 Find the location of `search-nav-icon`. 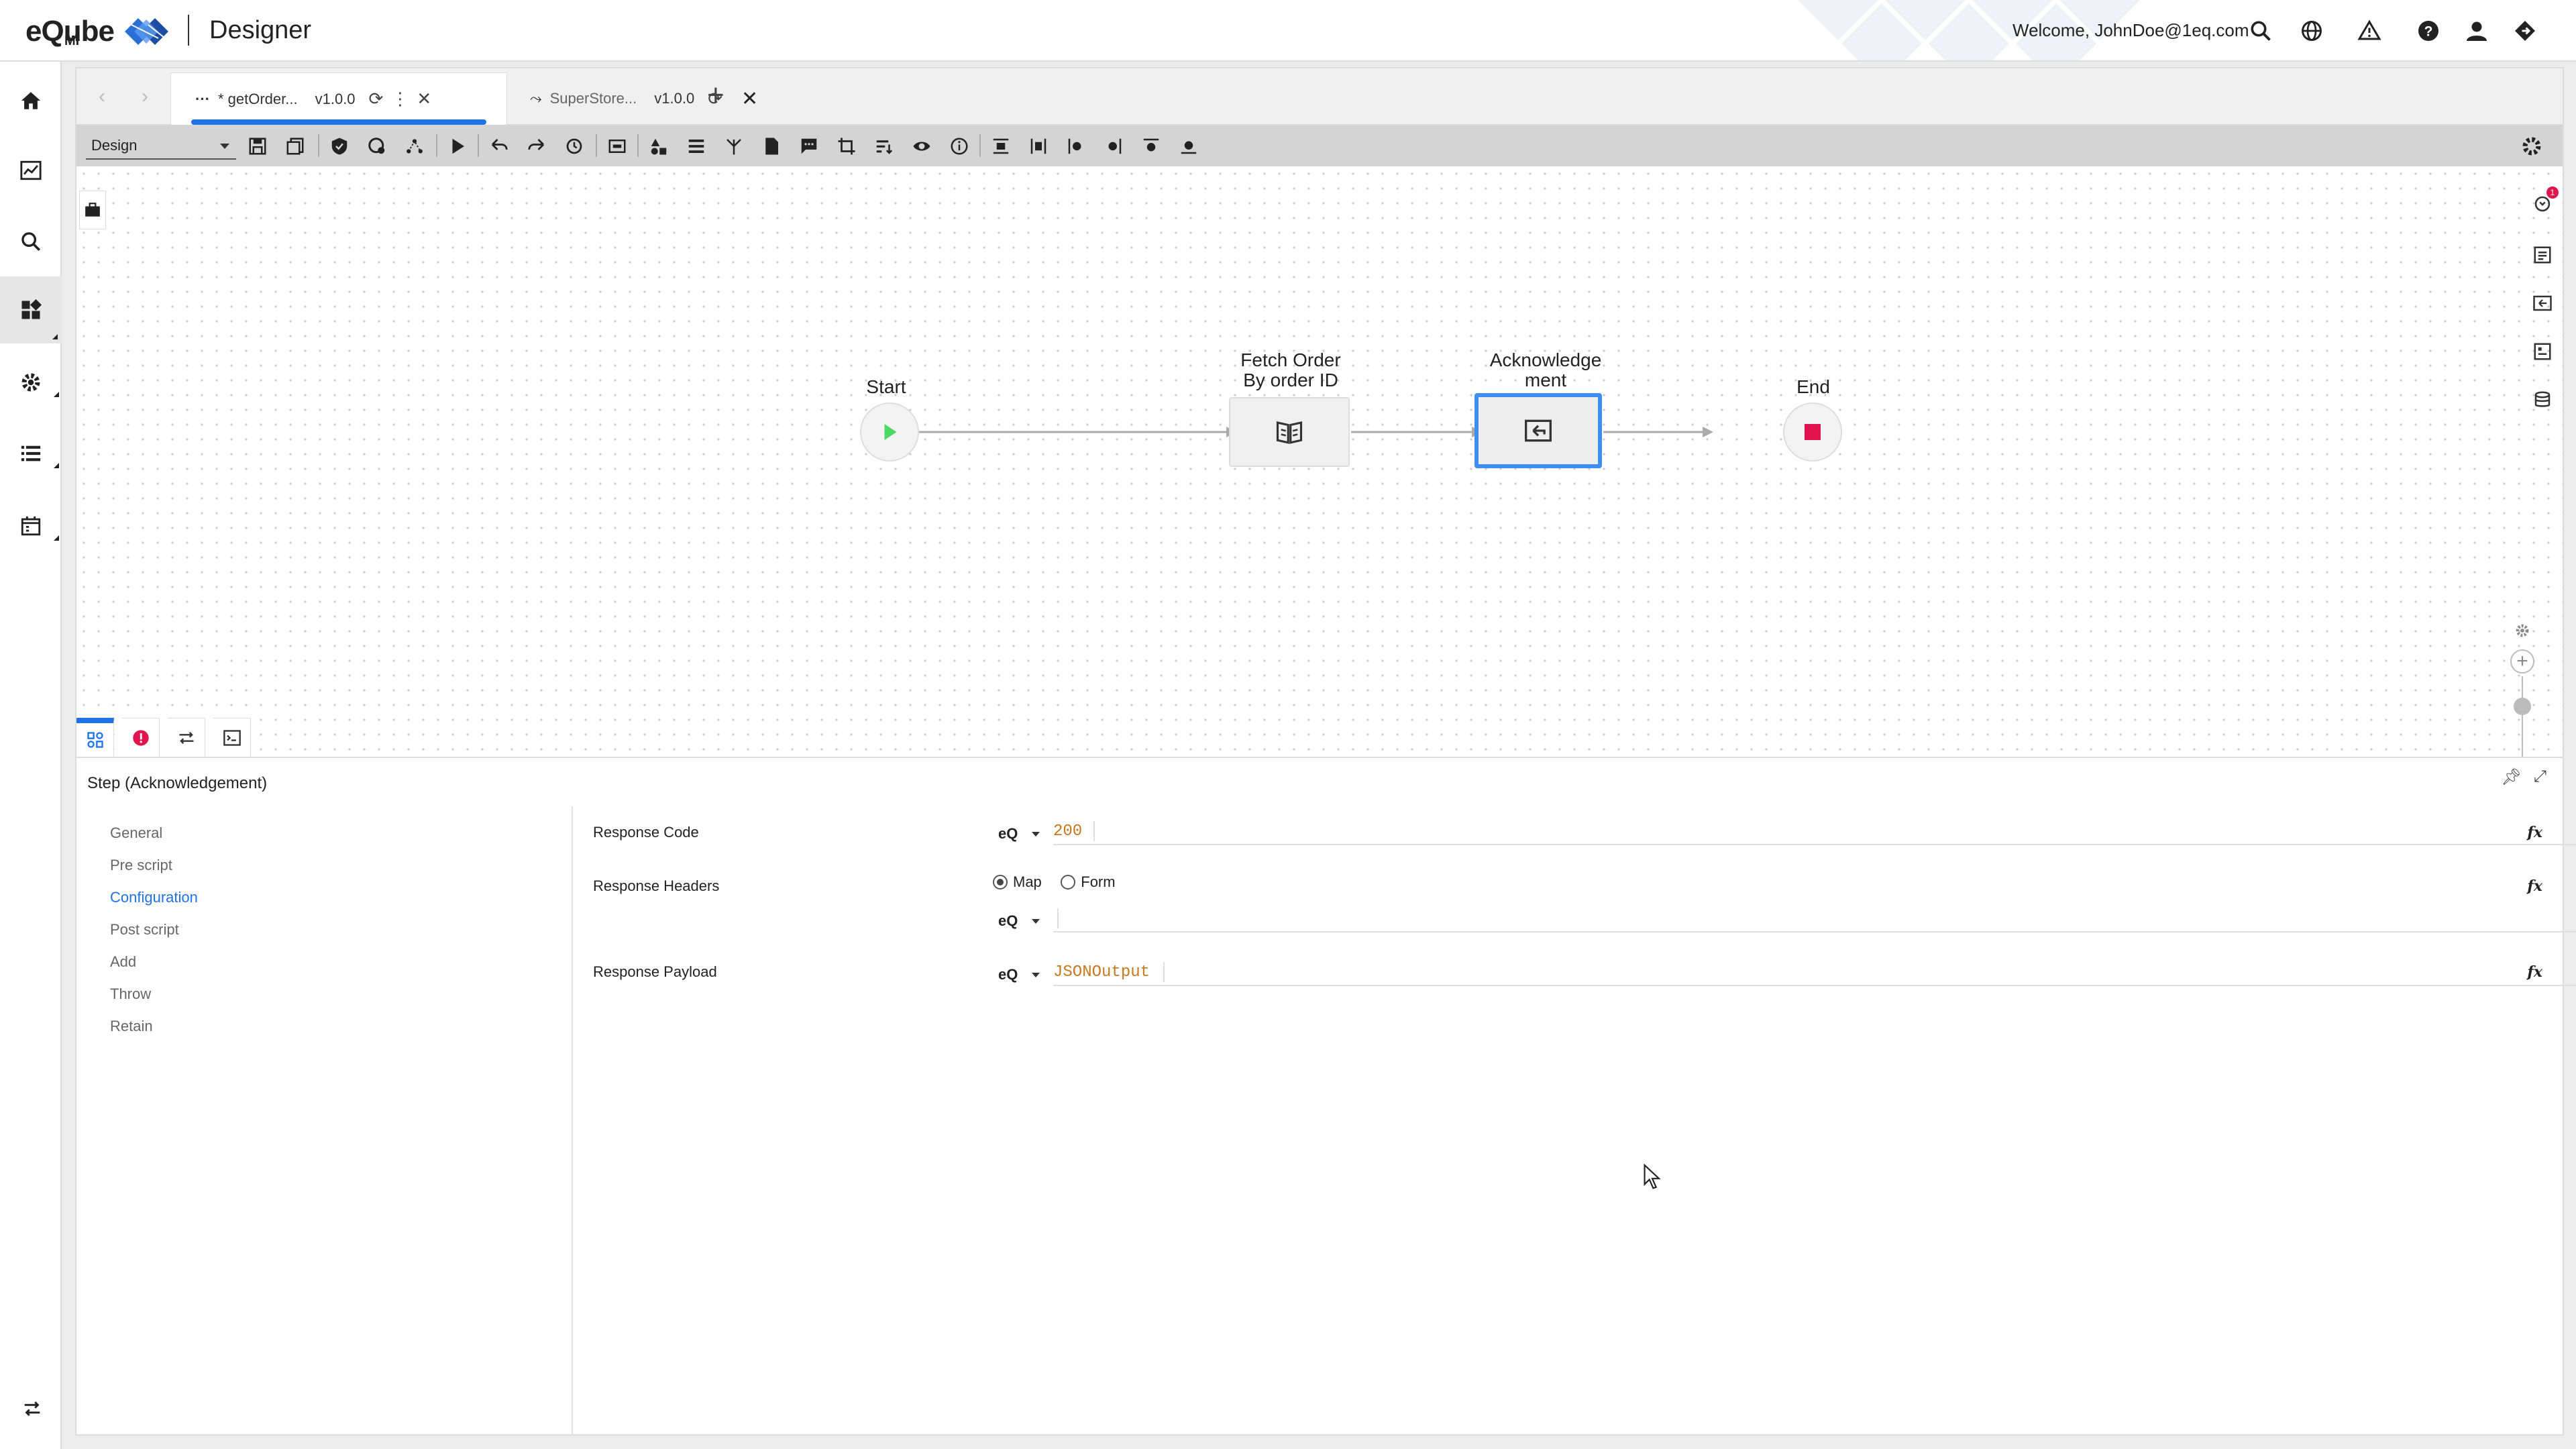

search-nav-icon is located at coordinates (31, 241).